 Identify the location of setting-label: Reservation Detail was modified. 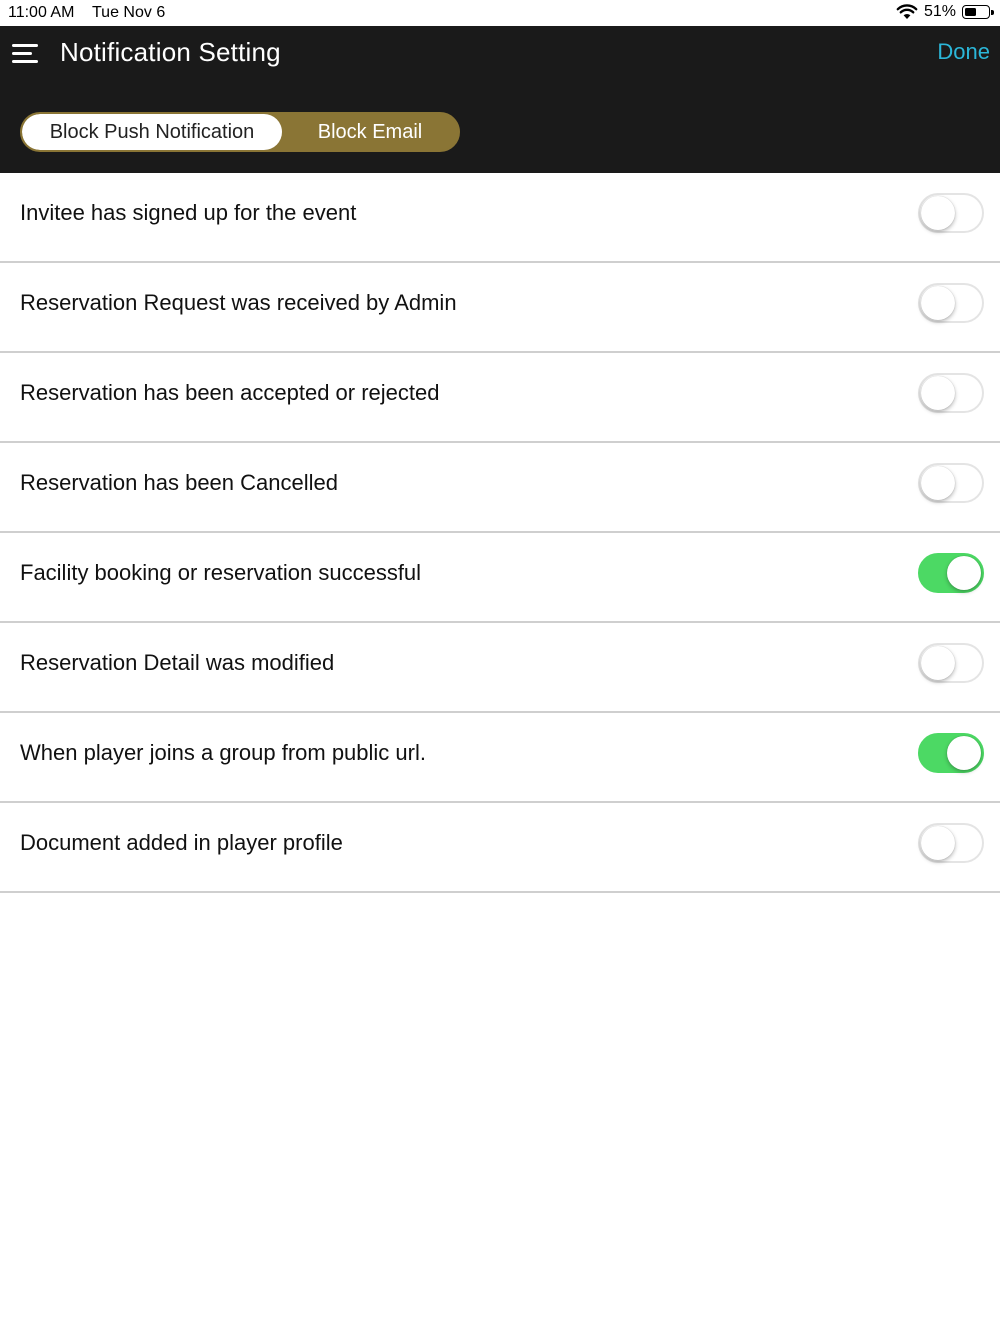
(177, 662).